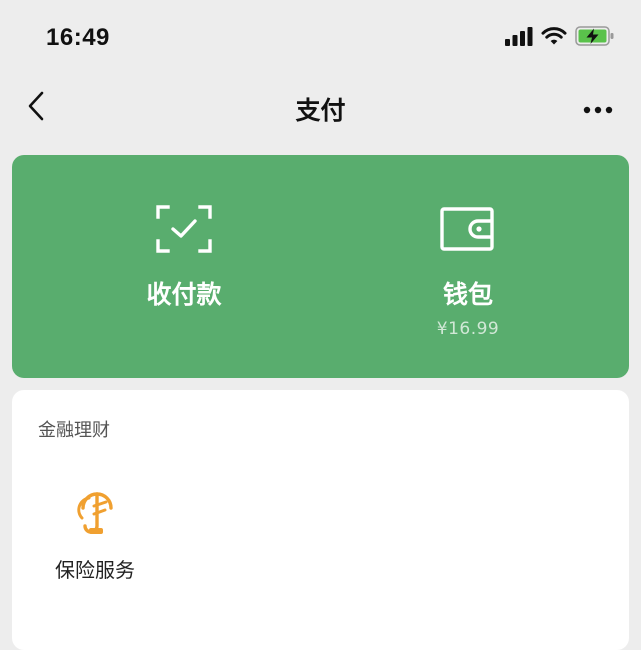 This screenshot has width=641, height=650. What do you see at coordinates (554, 38) in the screenshot?
I see `wifi-icon` at bounding box center [554, 38].